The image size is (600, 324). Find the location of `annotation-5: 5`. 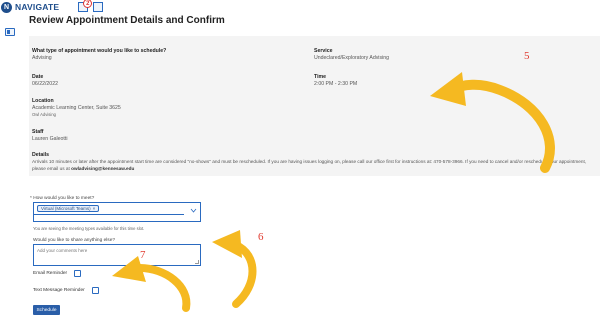

annotation-5: 5 is located at coordinates (527, 56).